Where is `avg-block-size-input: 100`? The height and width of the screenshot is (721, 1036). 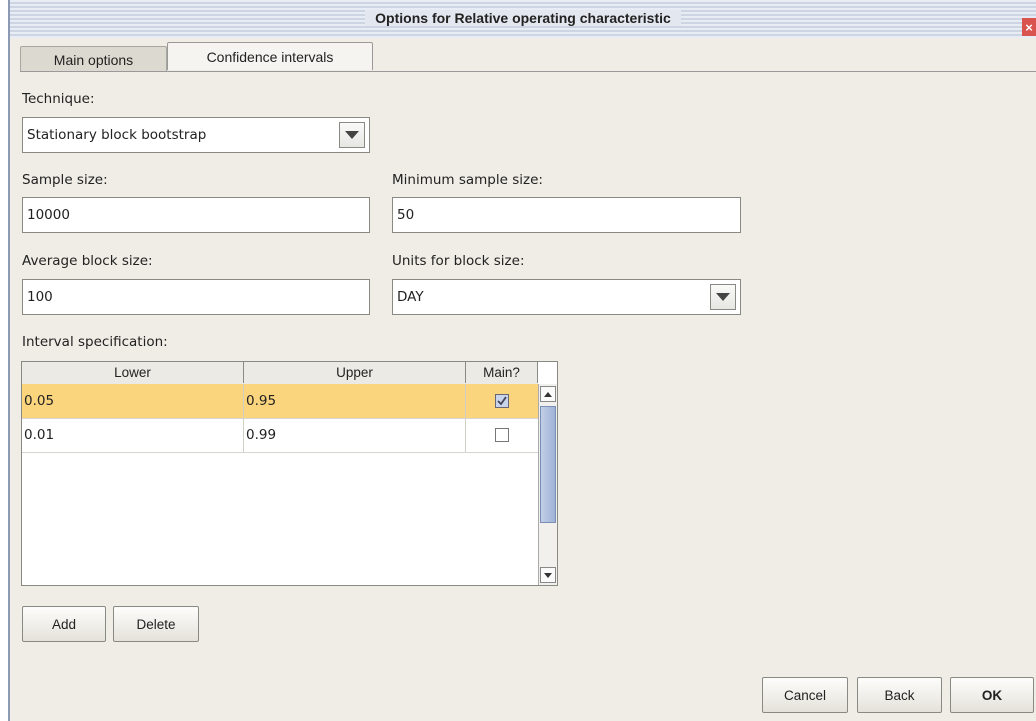
avg-block-size-input: 100 is located at coordinates (196, 297).